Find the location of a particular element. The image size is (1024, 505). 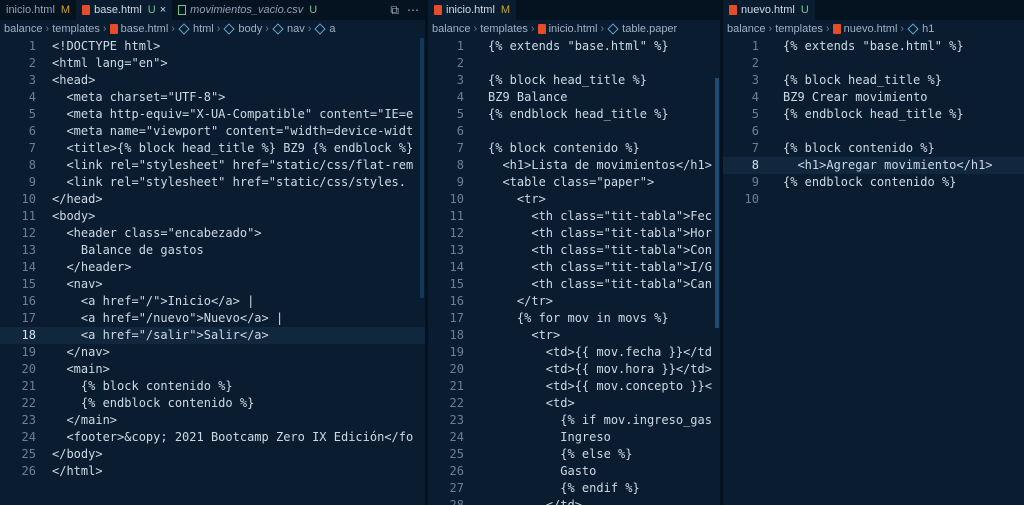

tab-base-html: base.html U × is located at coordinates (124, 10).